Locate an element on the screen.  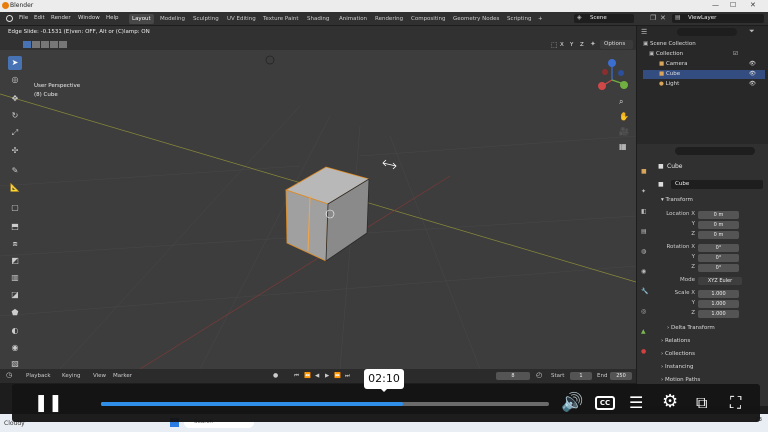
relations-panel-header: › Relations is located at coordinates (675, 341).